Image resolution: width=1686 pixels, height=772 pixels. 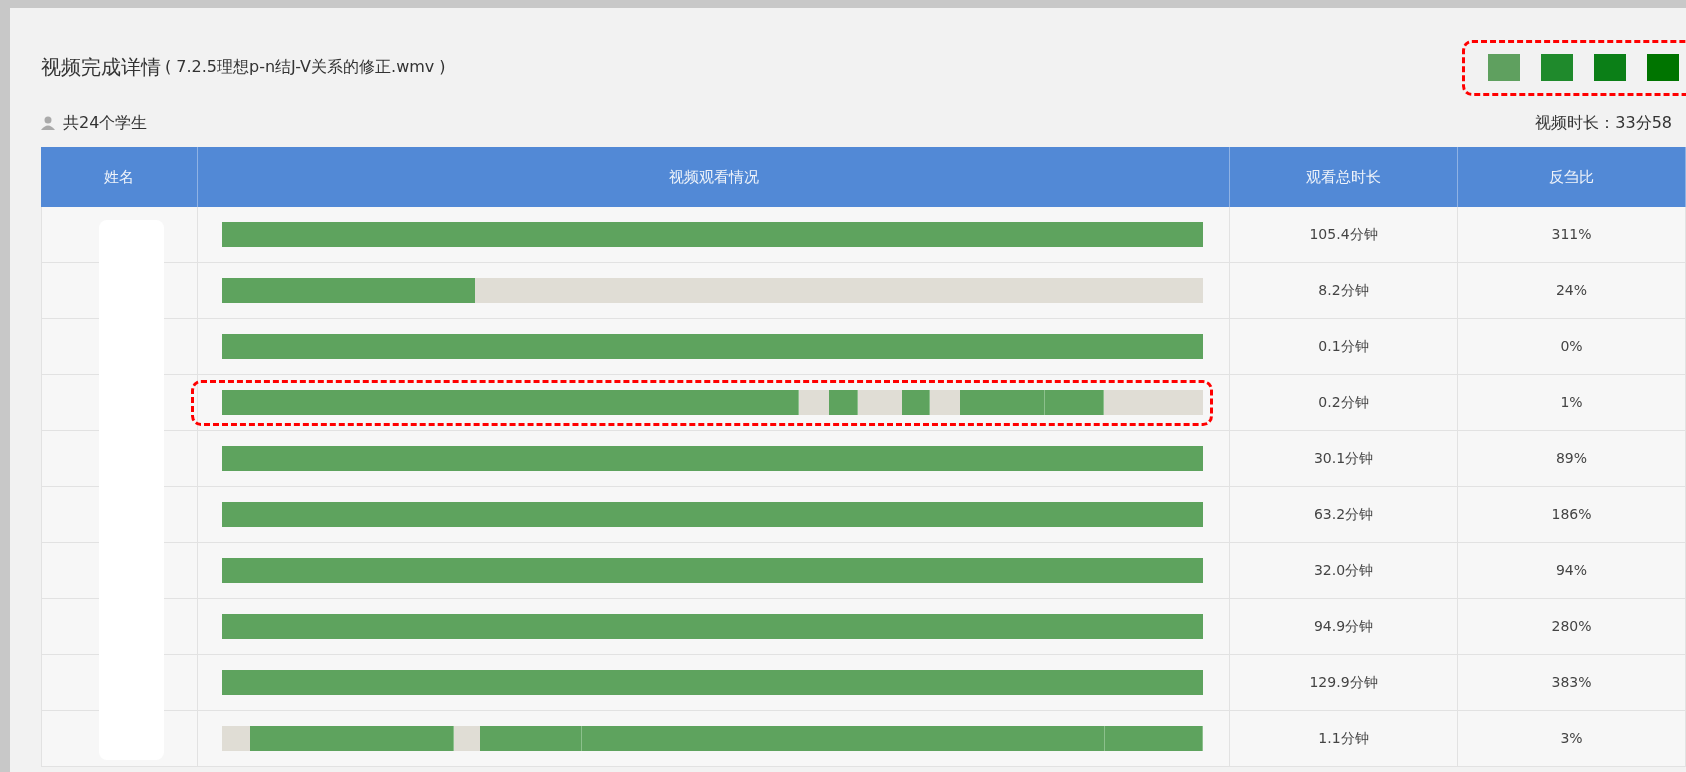 I want to click on person-icon, so click(x=48, y=122).